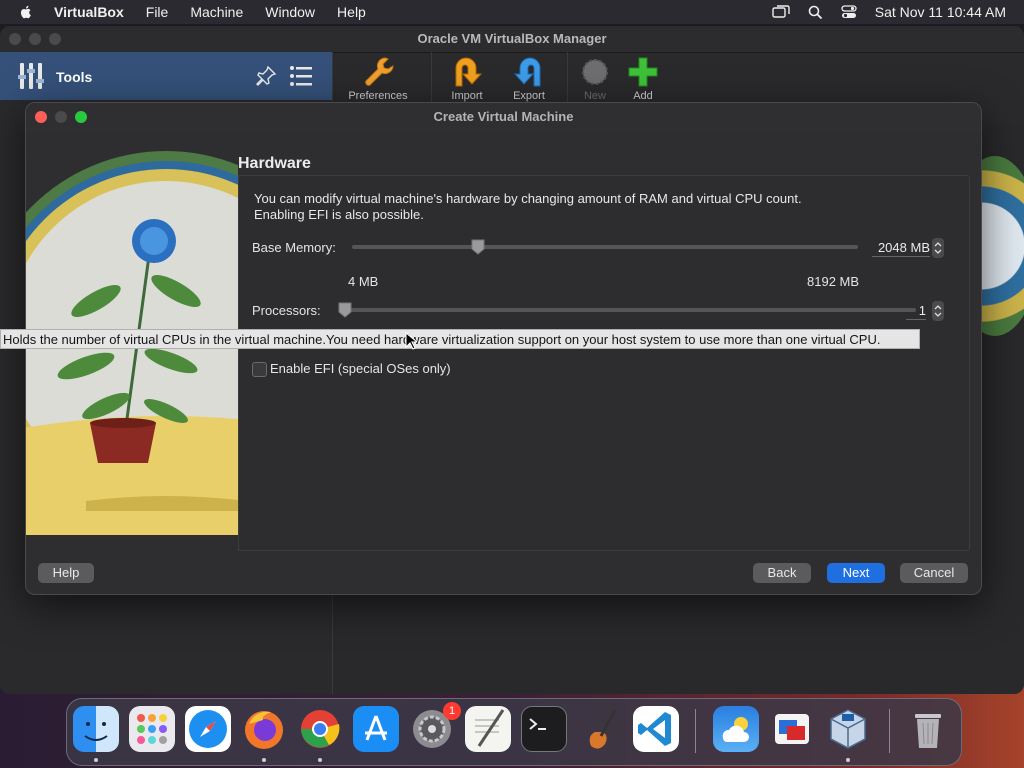  What do you see at coordinates (89, 12) in the screenshot?
I see `menu-app-name: VirtualBox` at bounding box center [89, 12].